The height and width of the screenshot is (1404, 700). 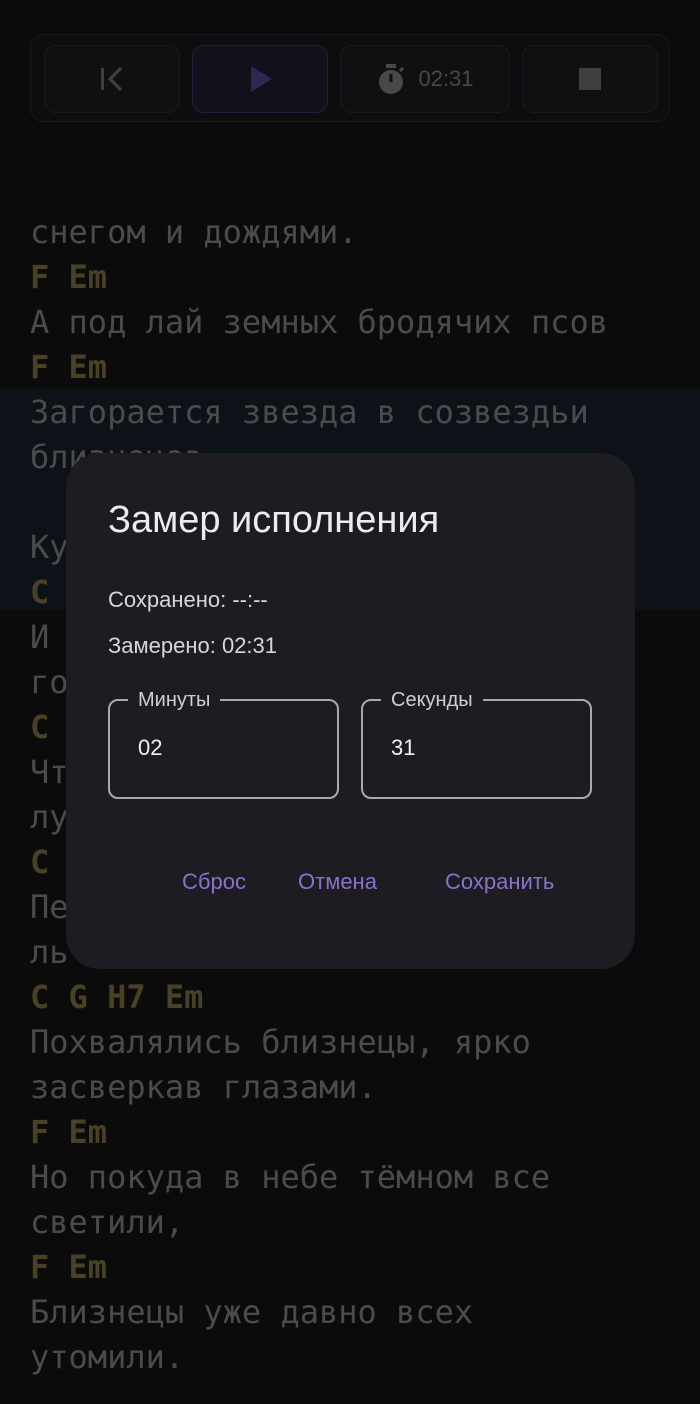 What do you see at coordinates (432, 700) in the screenshot?
I see `seconds-label: Секунды` at bounding box center [432, 700].